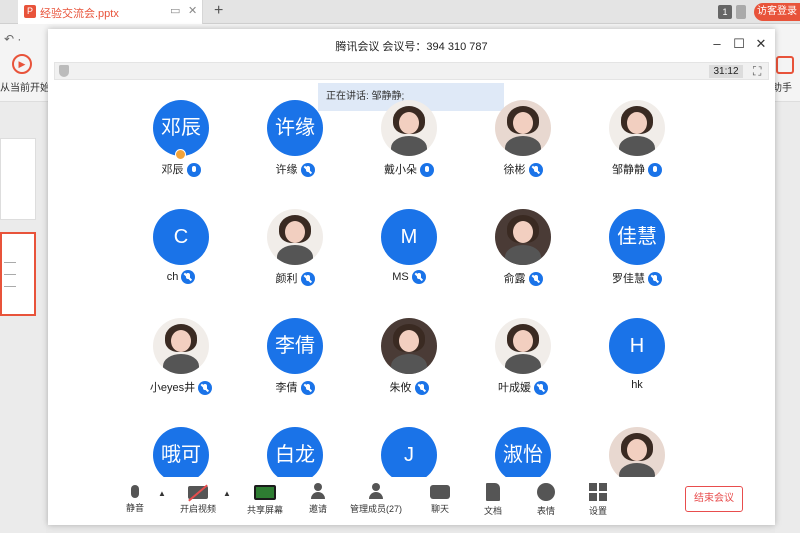  I want to click on participant-text-avatar: 白龙, so click(295, 455).